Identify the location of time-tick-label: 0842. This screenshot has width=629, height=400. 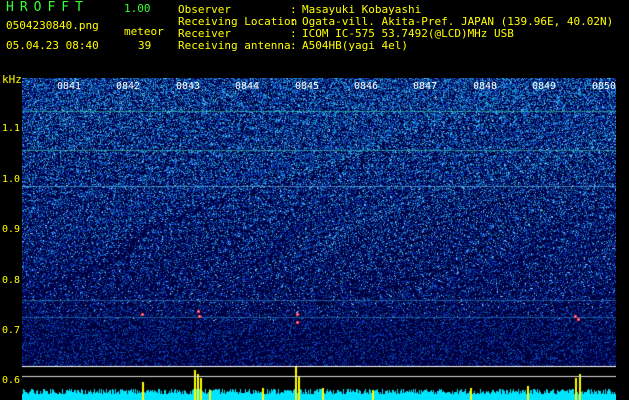
(128, 86).